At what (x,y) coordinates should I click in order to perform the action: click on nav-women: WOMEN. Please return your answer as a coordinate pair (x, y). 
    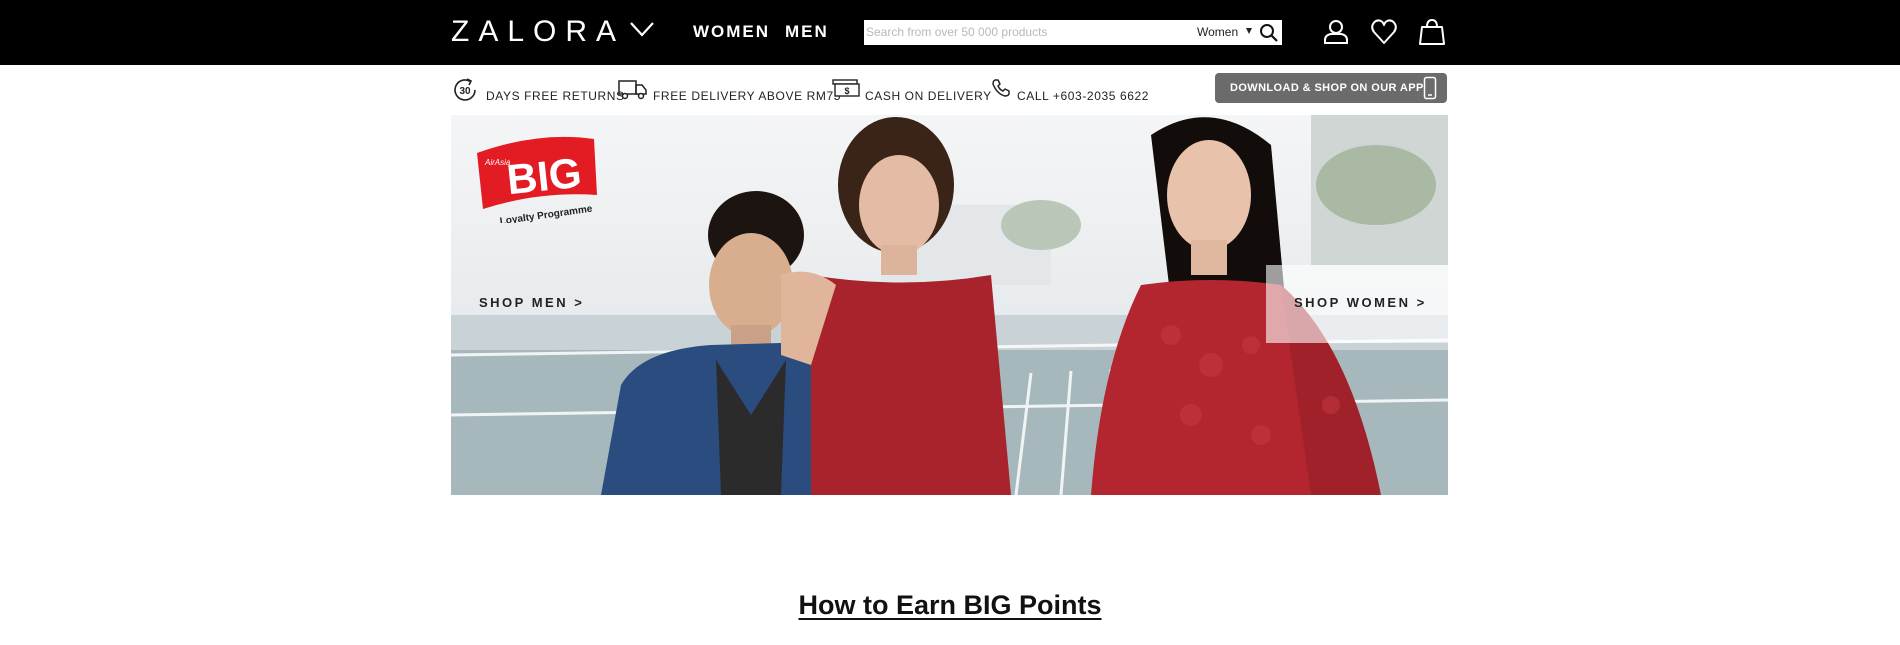
    Looking at the image, I should click on (731, 32).